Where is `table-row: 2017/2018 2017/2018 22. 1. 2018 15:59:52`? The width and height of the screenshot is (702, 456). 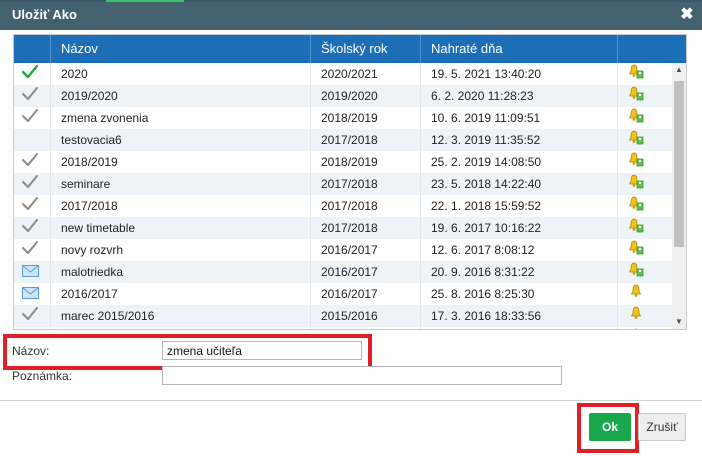
table-row: 2017/2018 2017/2018 22. 1. 2018 15:59:52 is located at coordinates (343, 206).